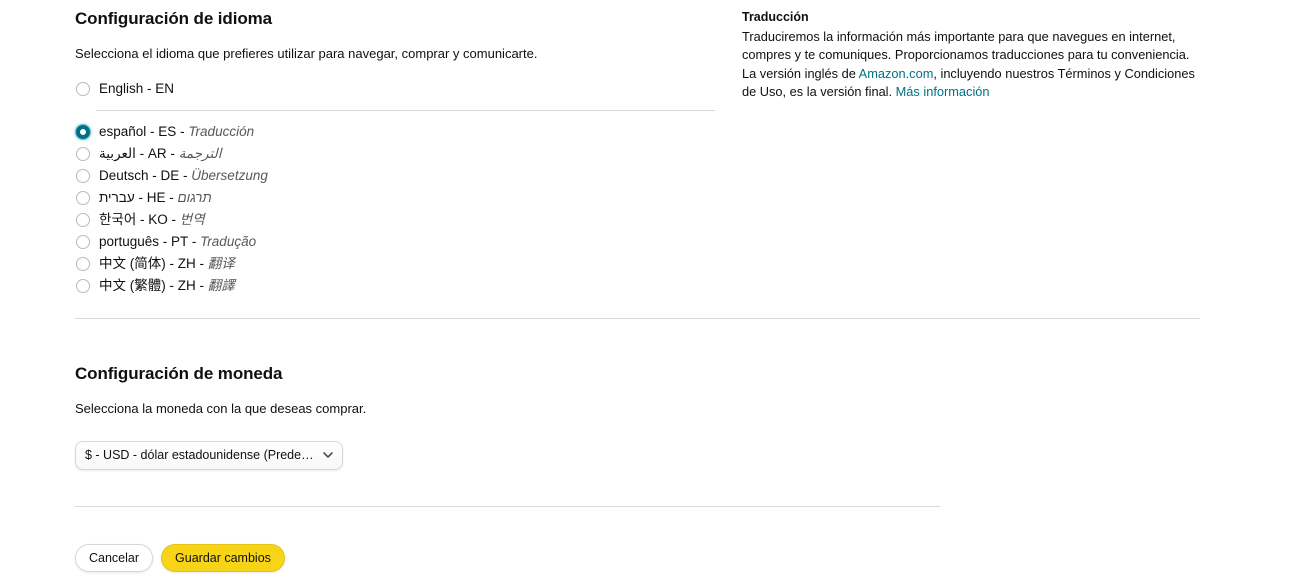 This screenshot has width=1293, height=586. What do you see at coordinates (395, 264) in the screenshot?
I see `language-option-zh-7: 中文 (简体) - ZH - 翻译` at bounding box center [395, 264].